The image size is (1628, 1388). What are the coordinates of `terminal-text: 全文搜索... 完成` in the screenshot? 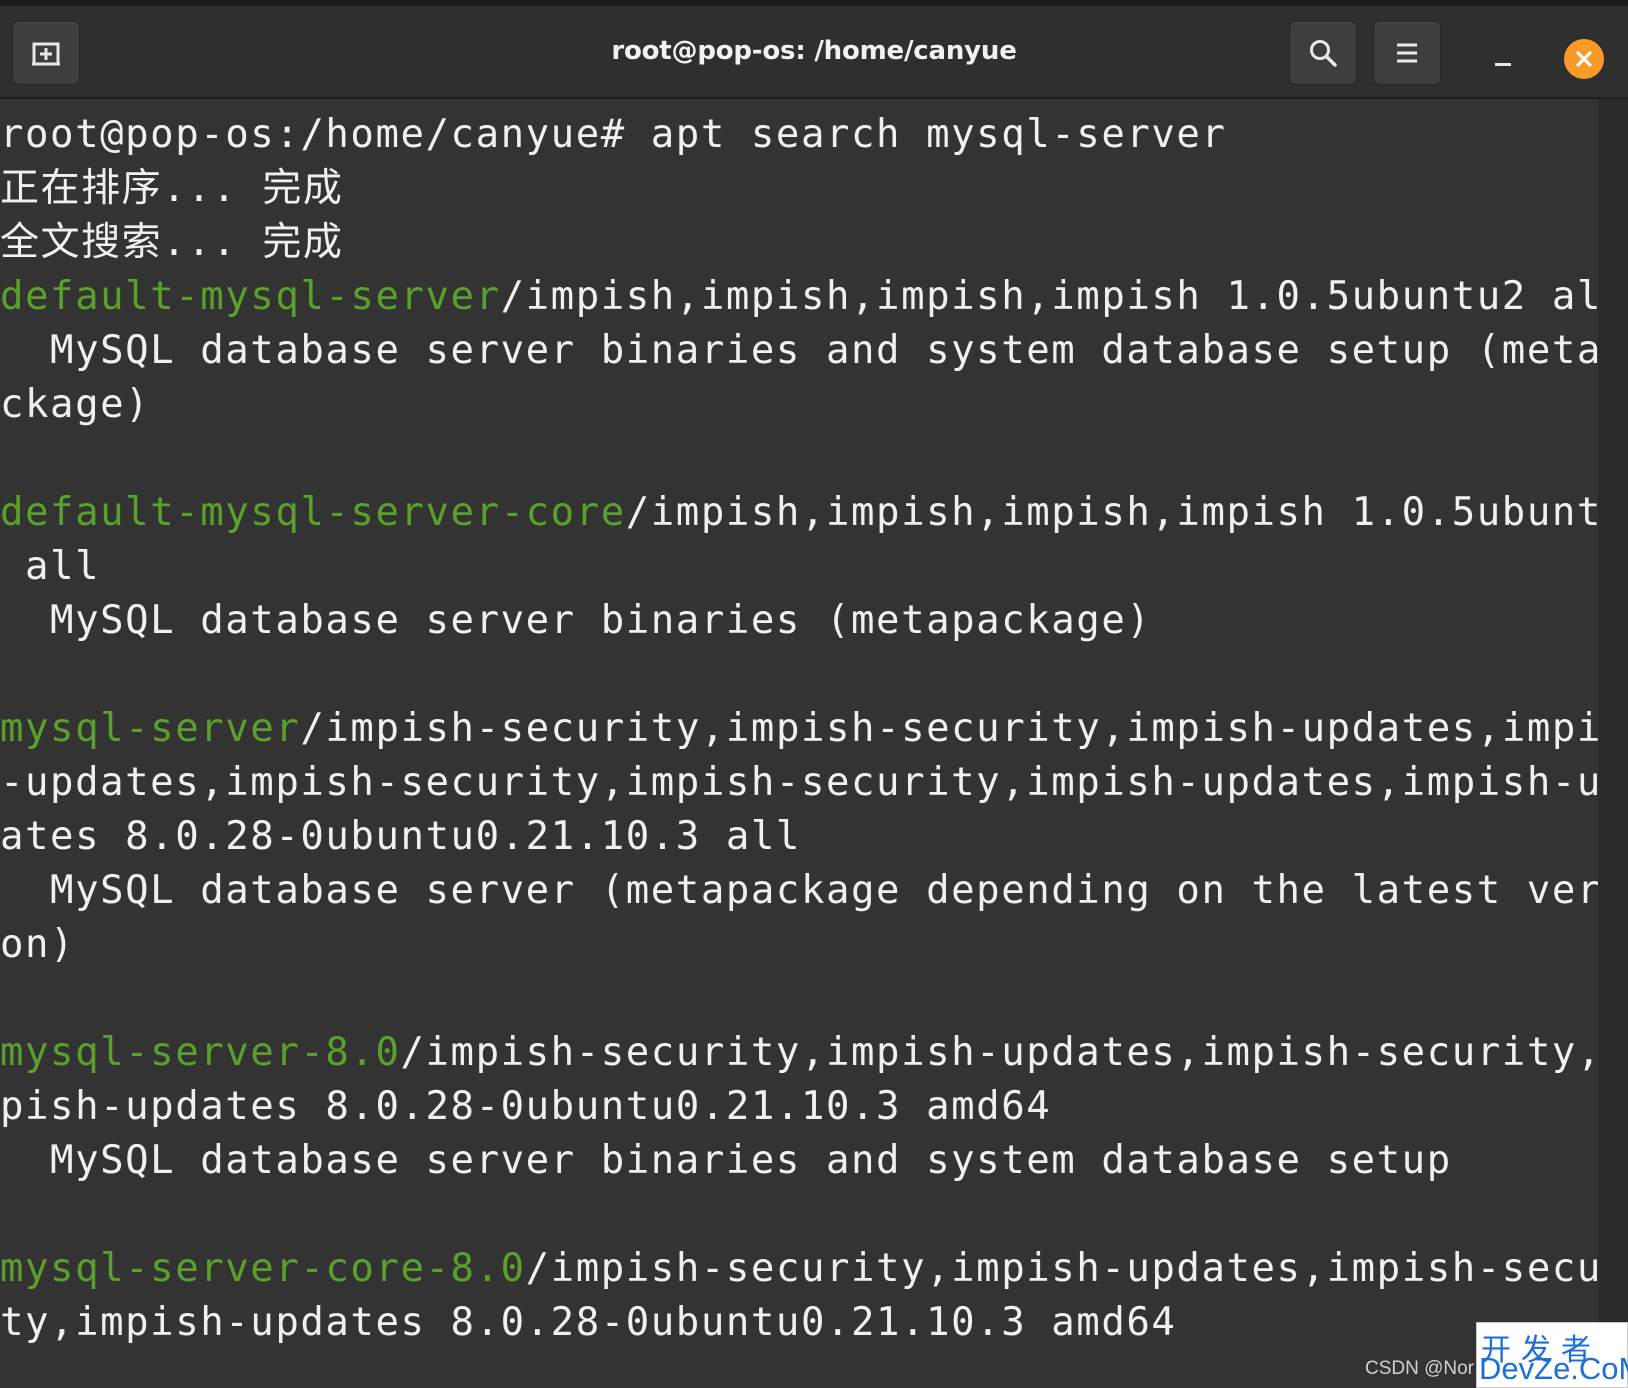 It's located at (172, 242).